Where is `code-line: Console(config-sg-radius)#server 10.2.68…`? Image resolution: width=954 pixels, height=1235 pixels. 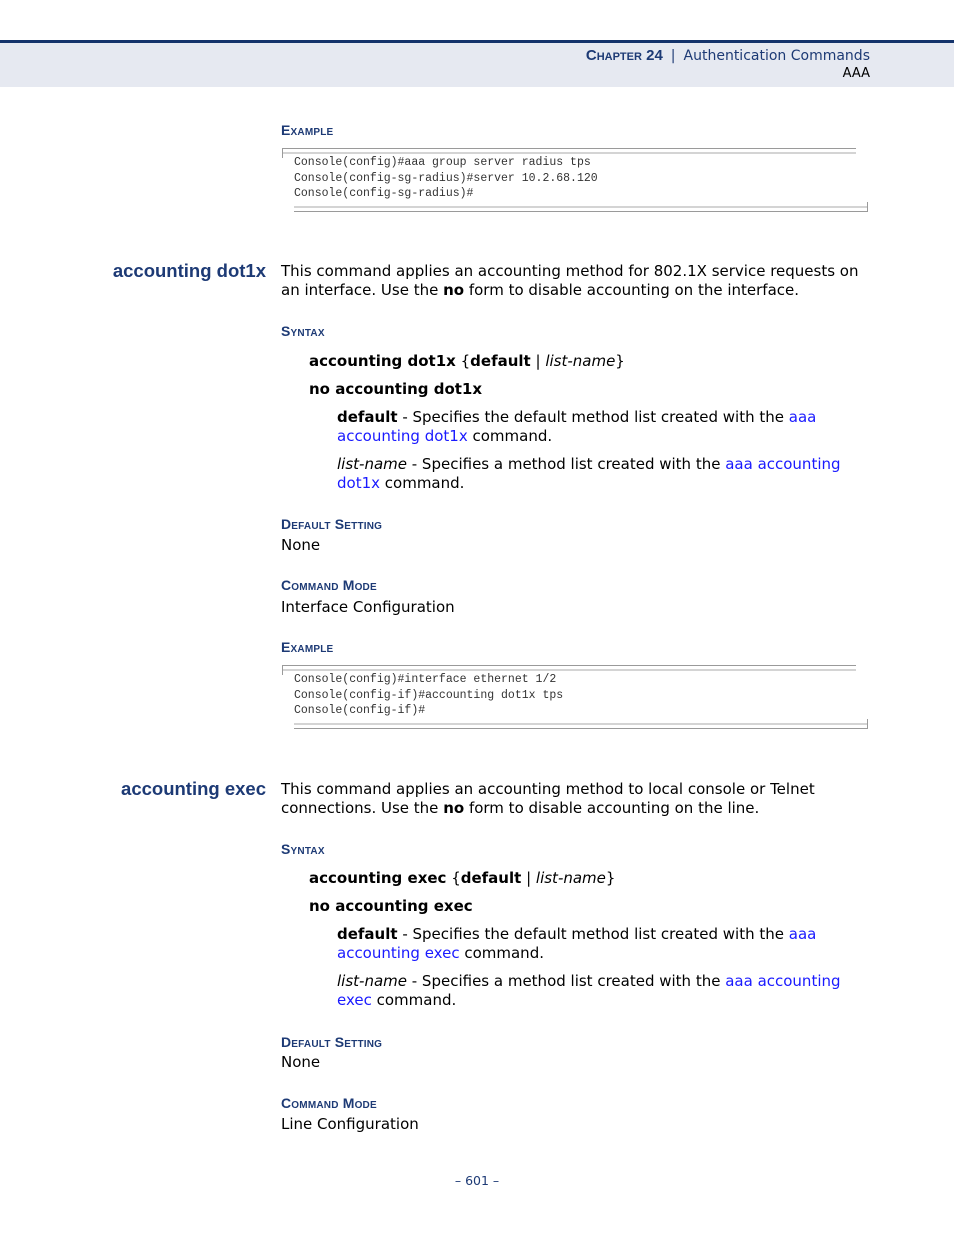 code-line: Console(config-sg-radius)#server 10.2.68… is located at coordinates (446, 178).